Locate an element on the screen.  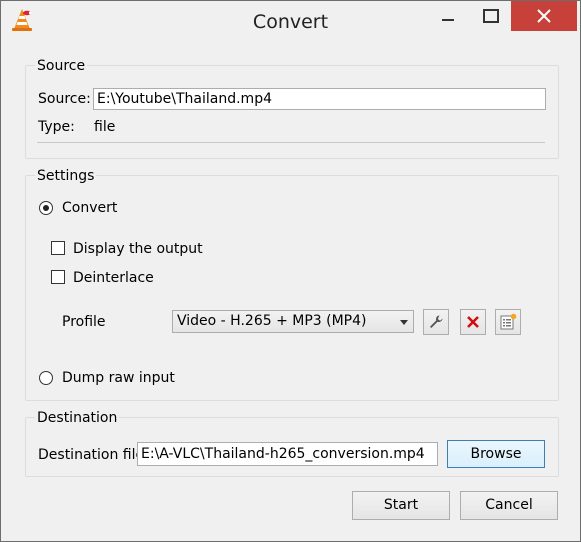
red-x-icon is located at coordinates (473, 322).